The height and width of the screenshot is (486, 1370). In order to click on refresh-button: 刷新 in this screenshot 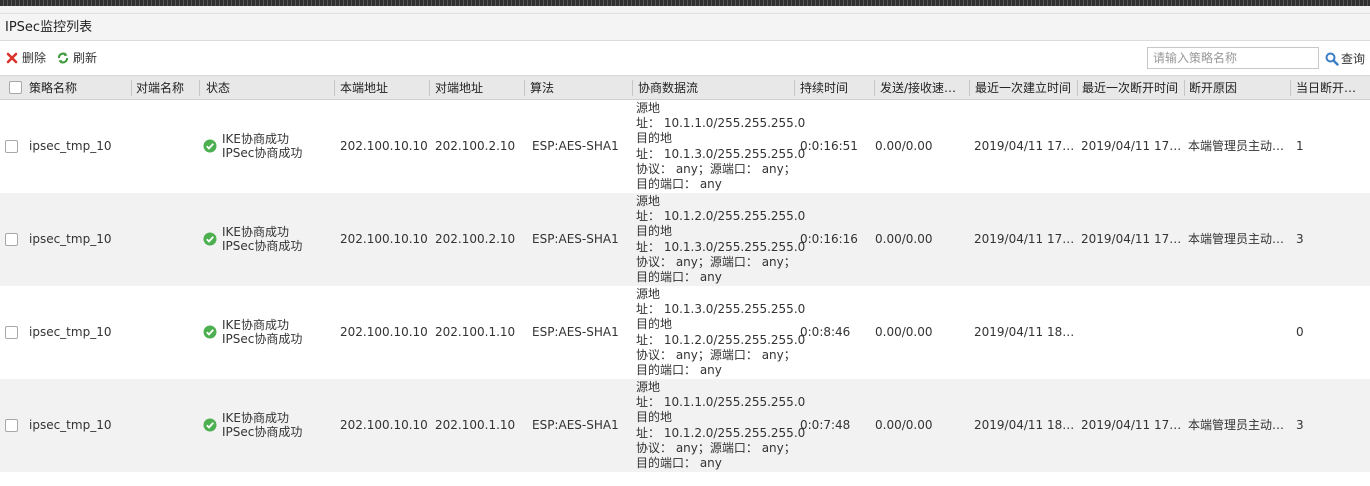, I will do `click(76, 58)`.